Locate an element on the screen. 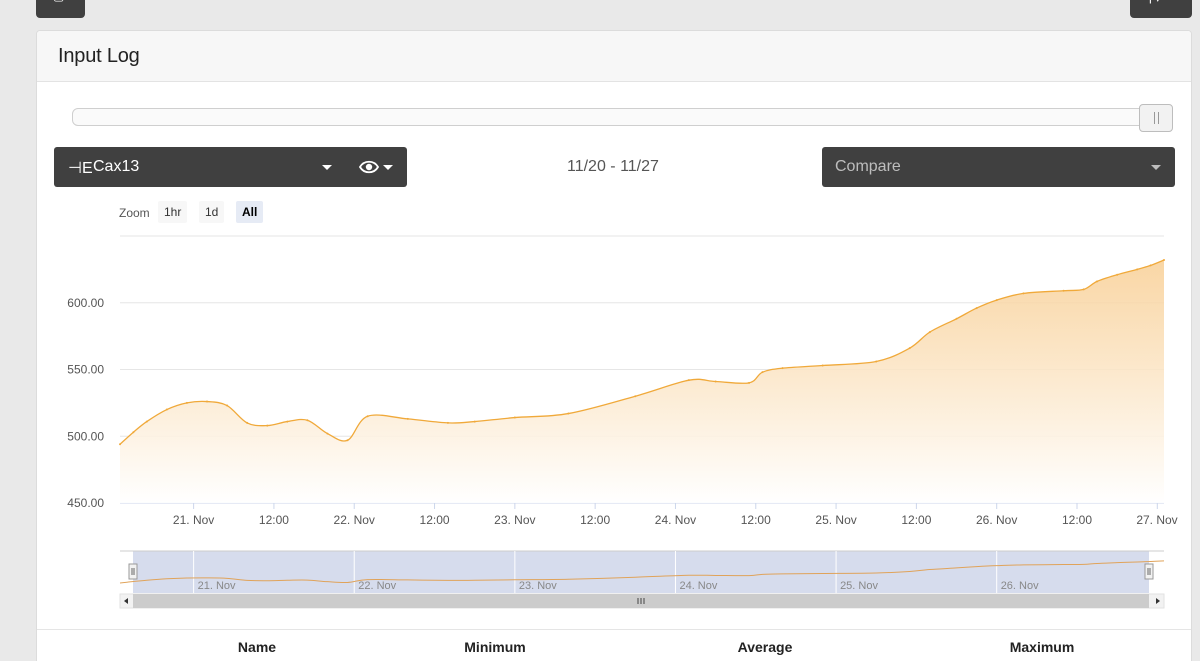  settings-button: ⚲▾ is located at coordinates (1161, 9).